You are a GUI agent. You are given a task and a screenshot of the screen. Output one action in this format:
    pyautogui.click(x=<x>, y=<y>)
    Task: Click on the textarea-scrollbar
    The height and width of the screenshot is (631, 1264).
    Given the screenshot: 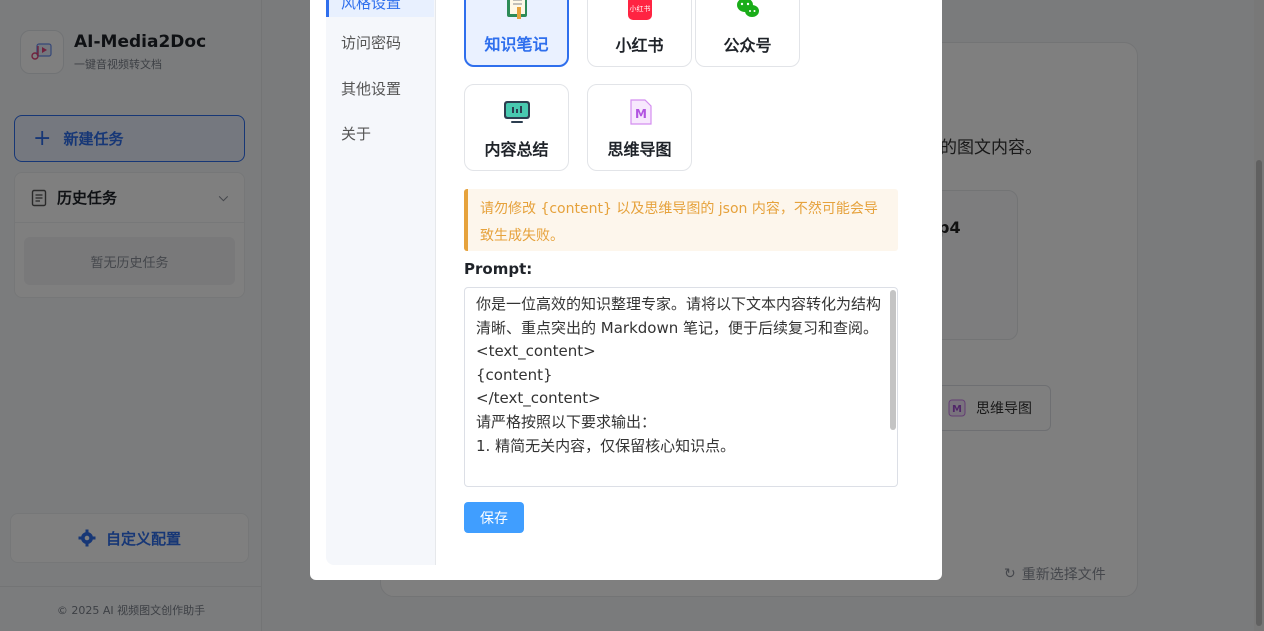 What is the action you would take?
    pyautogui.click(x=893, y=360)
    